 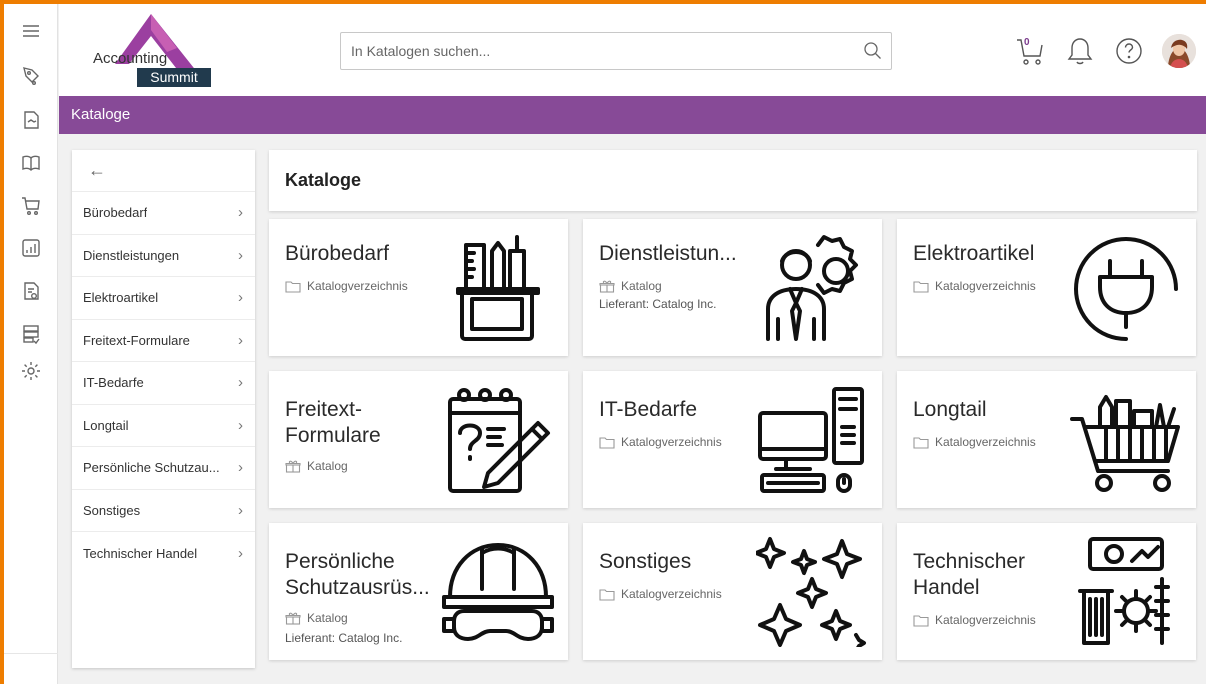 What do you see at coordinates (31, 75) in the screenshot?
I see `shopping-tag-icon` at bounding box center [31, 75].